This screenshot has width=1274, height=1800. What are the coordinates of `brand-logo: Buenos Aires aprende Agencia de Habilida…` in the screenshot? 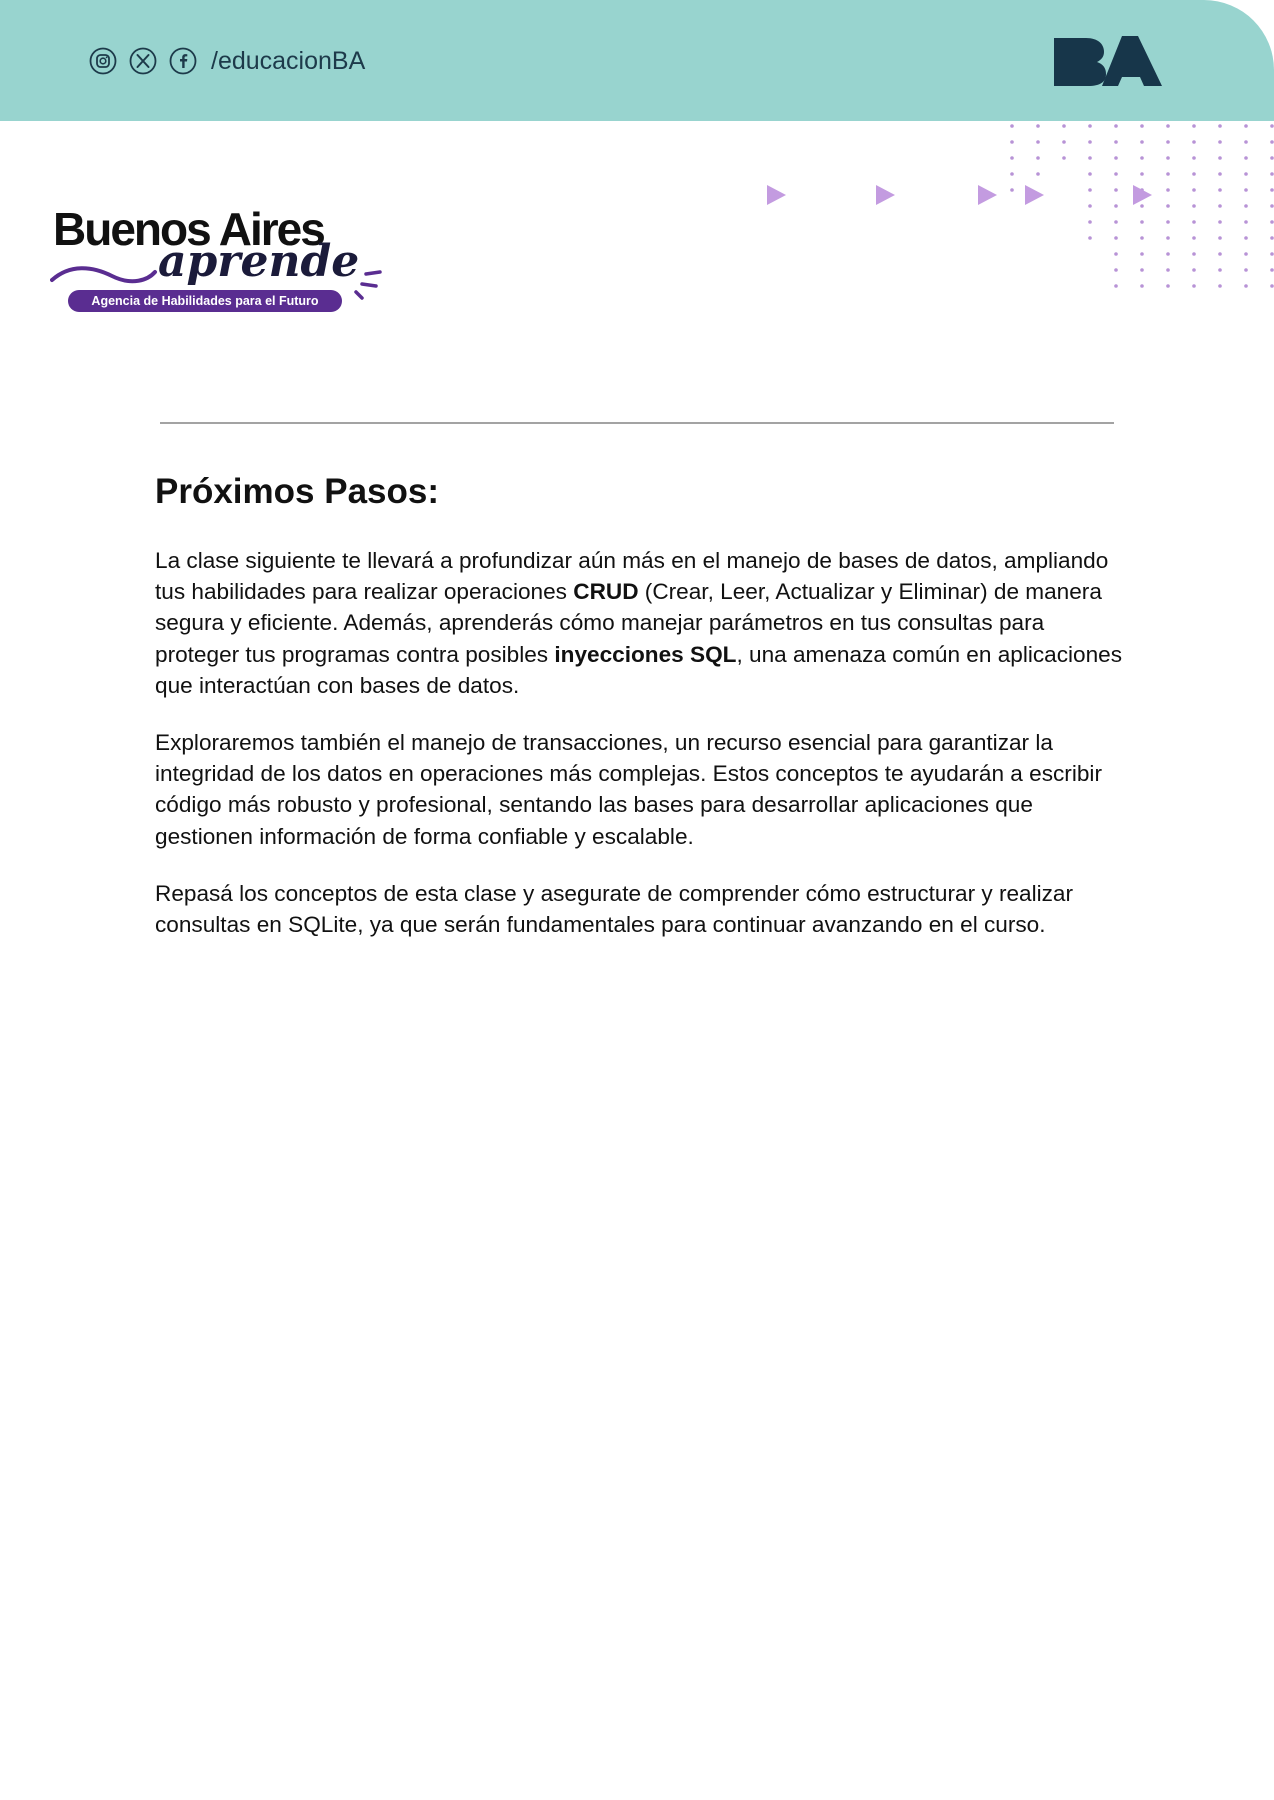 It's located at (220, 261).